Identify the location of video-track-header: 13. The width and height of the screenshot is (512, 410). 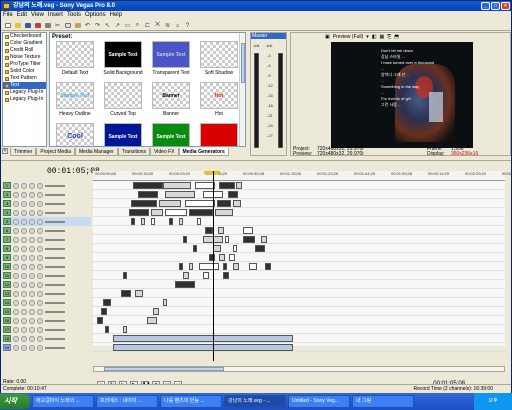
(47, 293).